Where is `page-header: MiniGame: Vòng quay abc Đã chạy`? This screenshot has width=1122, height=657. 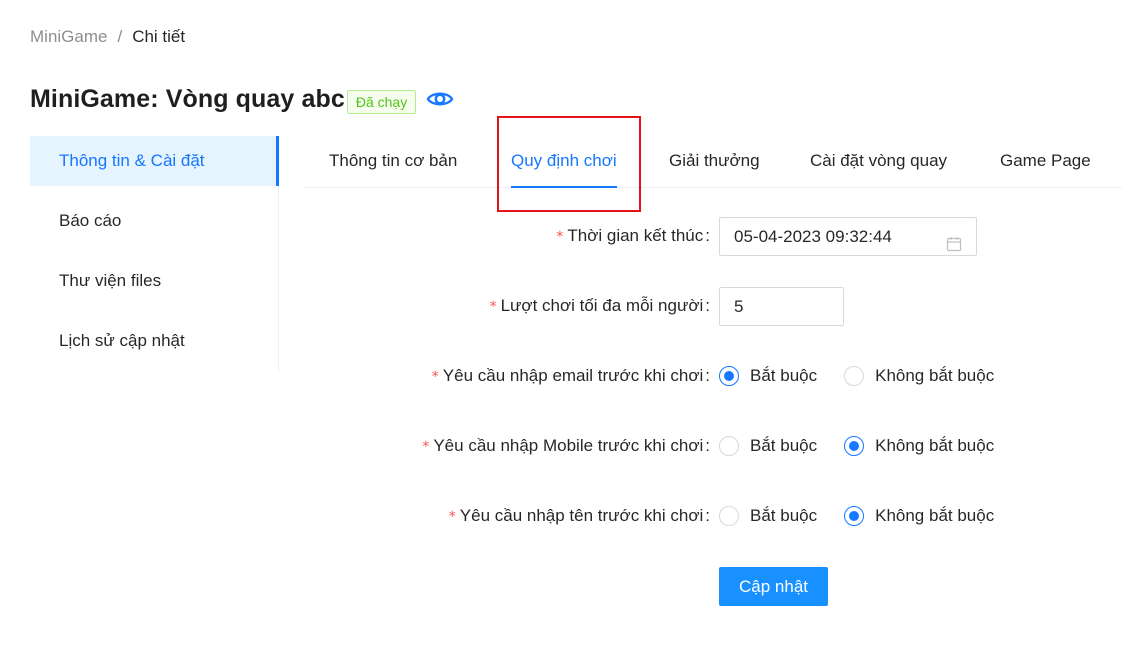
page-header: MiniGame: Vòng quay abc Đã chạy is located at coordinates (242, 99).